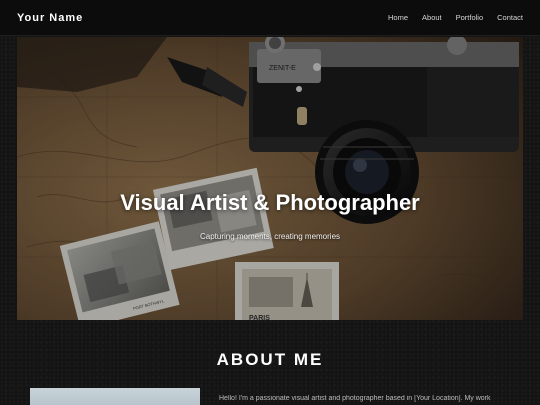 This screenshot has width=540, height=405. Describe the element at coordinates (510, 17) in the screenshot. I see `nav-link-contact: Contact` at that location.